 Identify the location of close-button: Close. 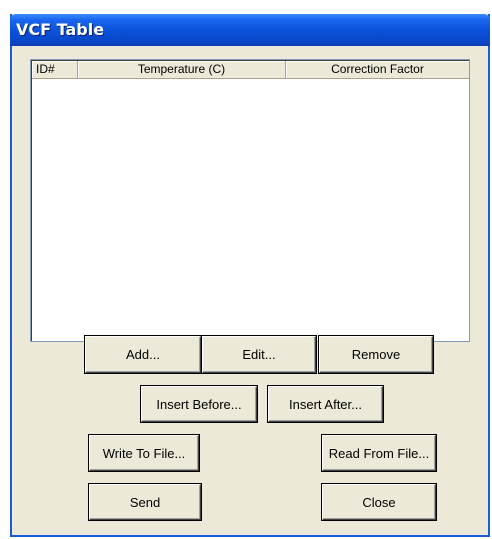
(379, 502).